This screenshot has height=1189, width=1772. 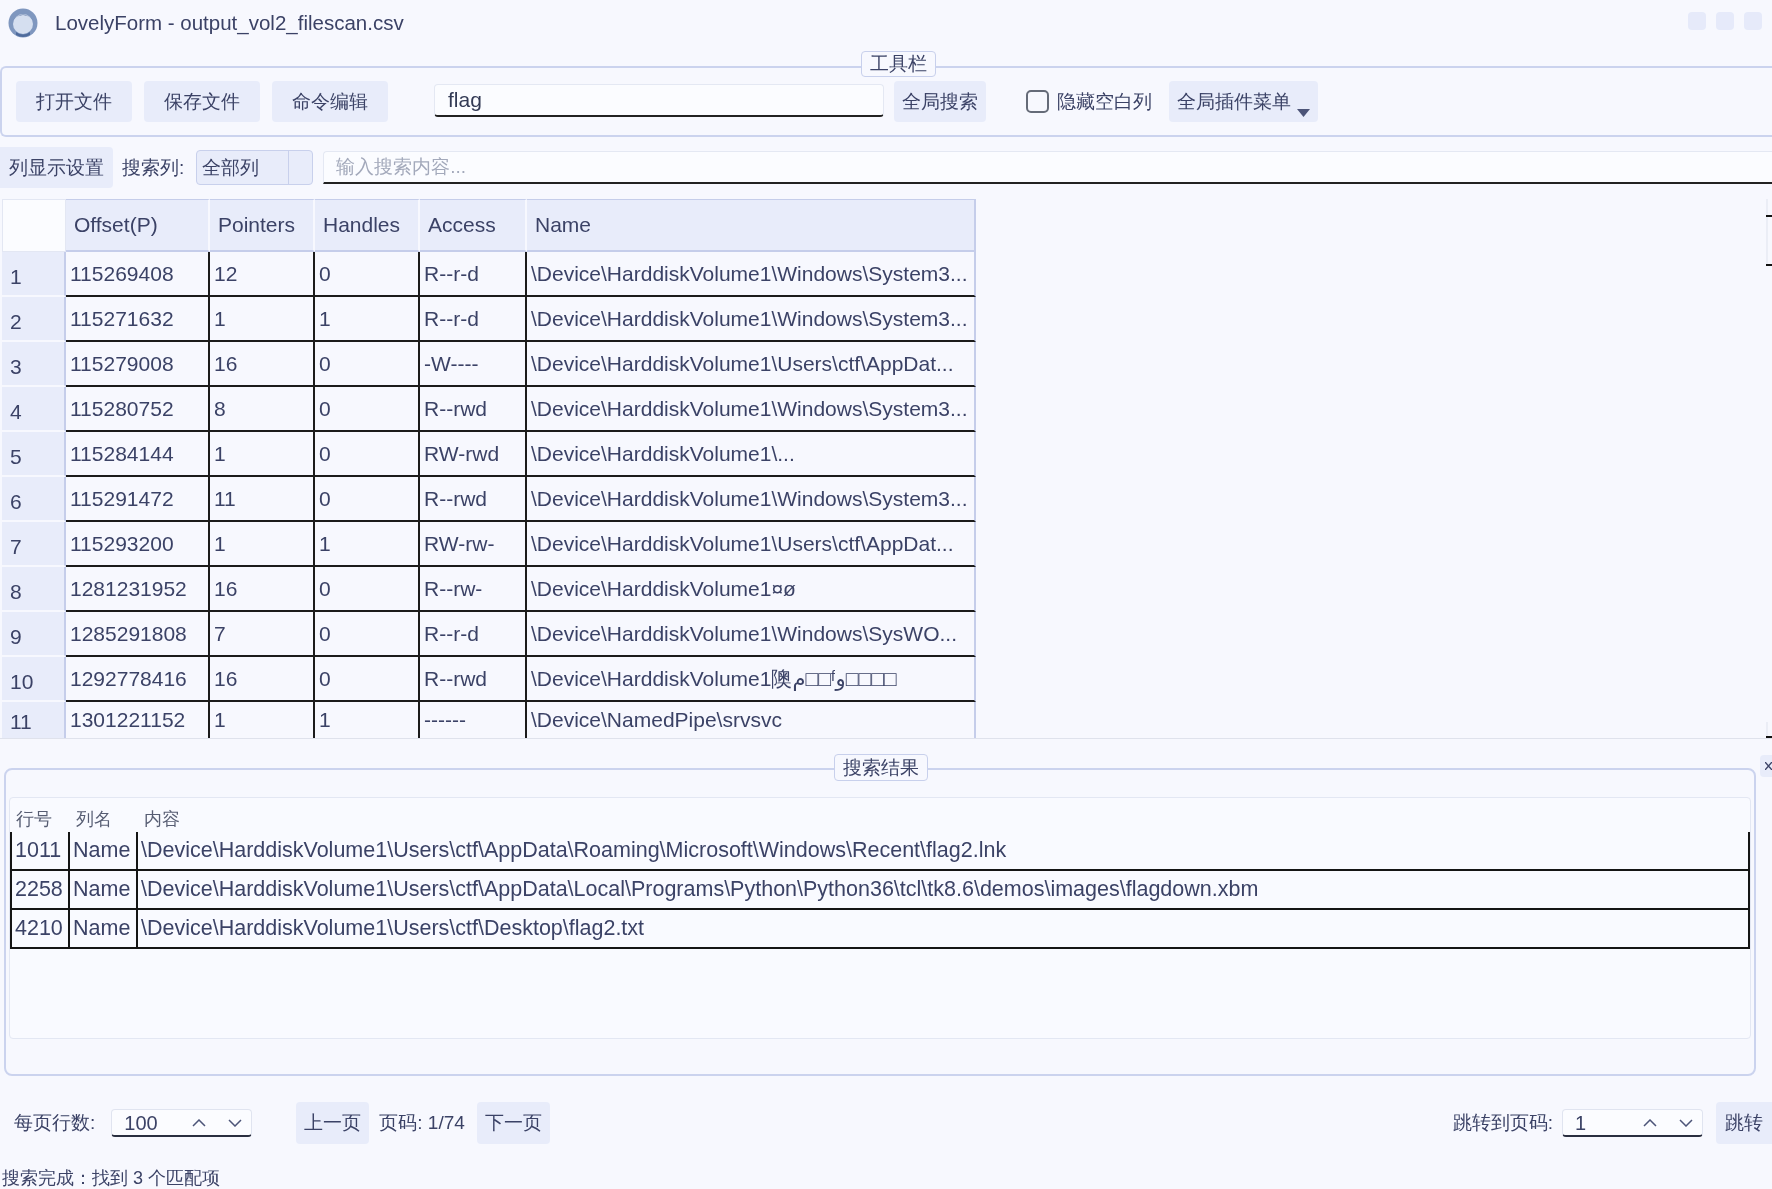 What do you see at coordinates (34, 499) in the screenshot?
I see `row-header: 6` at bounding box center [34, 499].